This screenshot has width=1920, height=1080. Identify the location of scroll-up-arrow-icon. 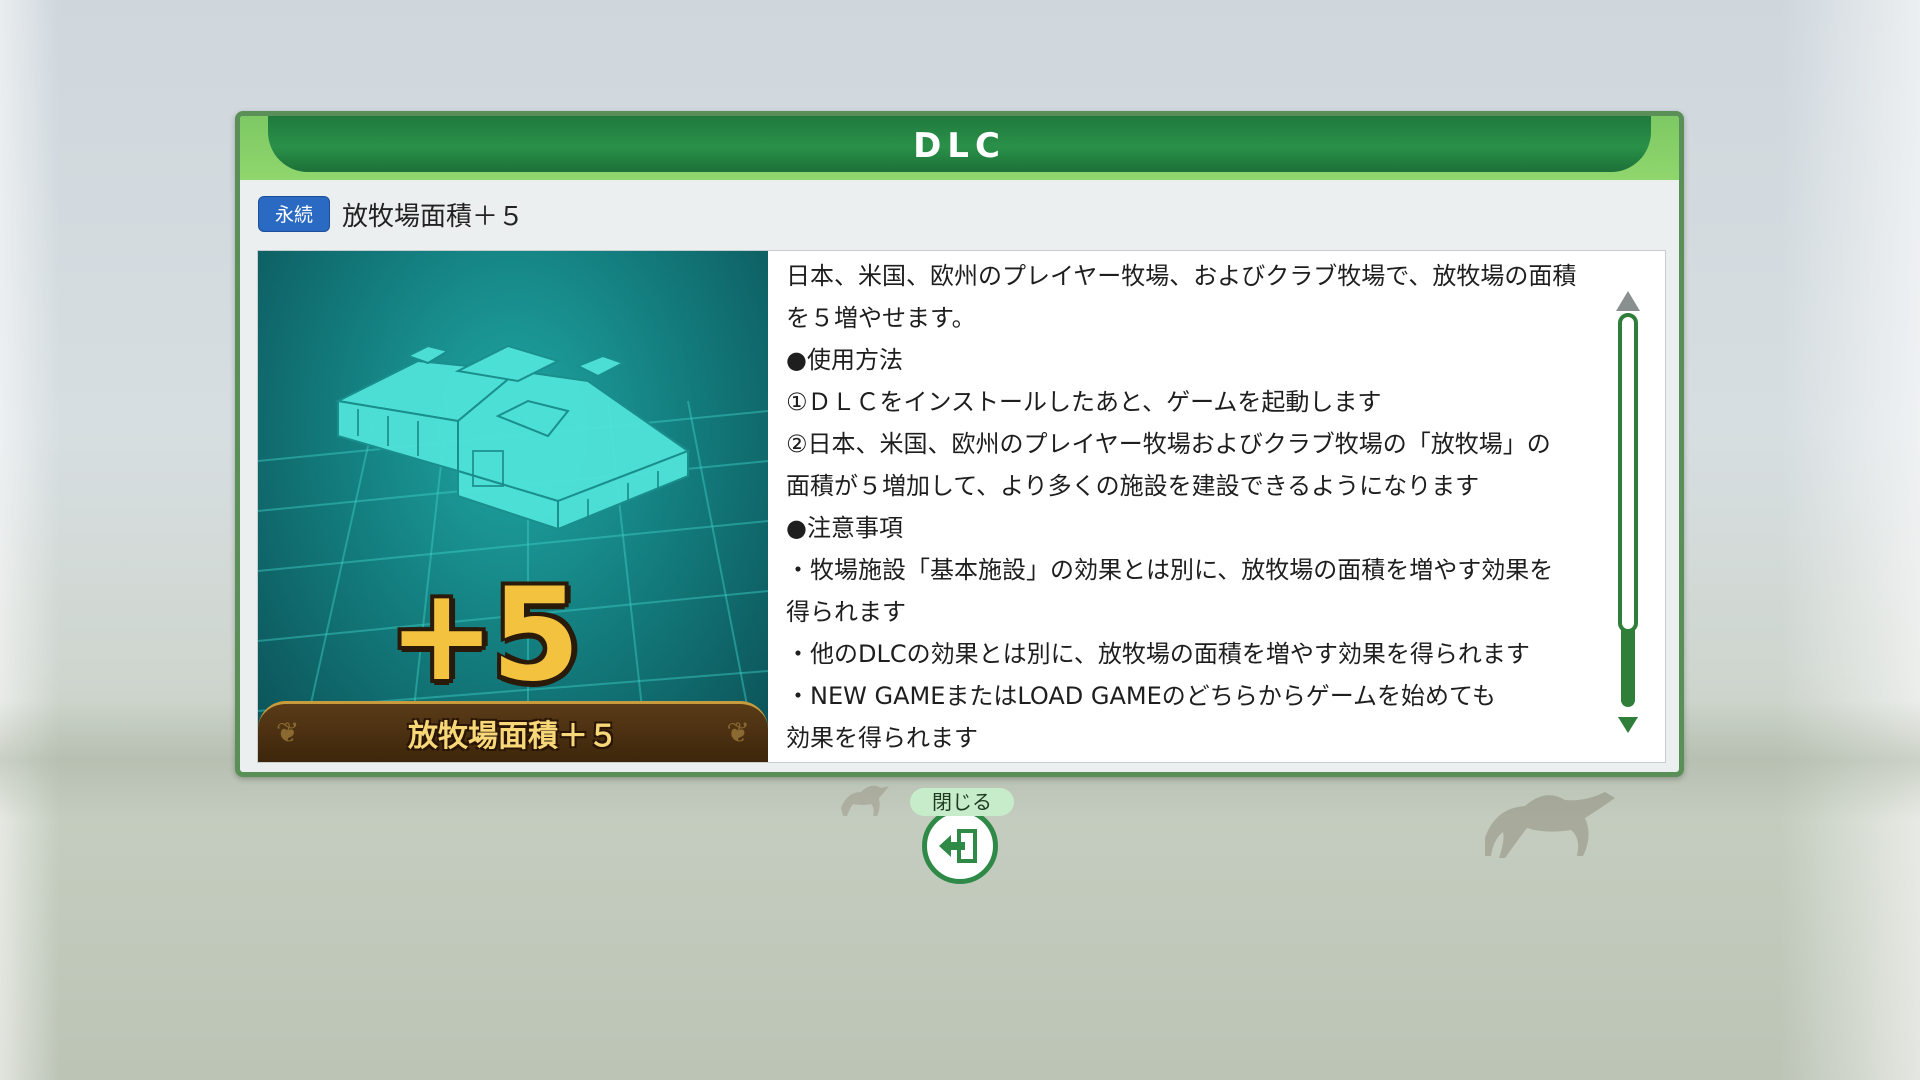
(1628, 301).